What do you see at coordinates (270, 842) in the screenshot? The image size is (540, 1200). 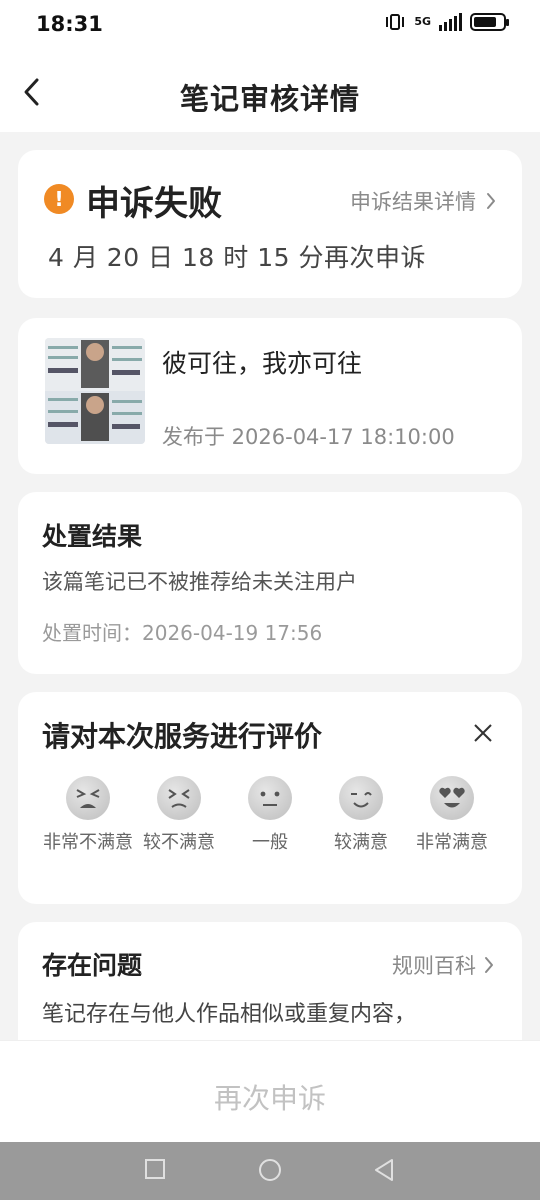 I see `rating-option-label: 一般` at bounding box center [270, 842].